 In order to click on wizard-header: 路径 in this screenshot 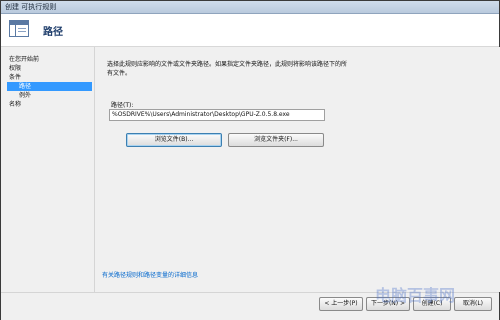, I will do `click(250, 30)`.